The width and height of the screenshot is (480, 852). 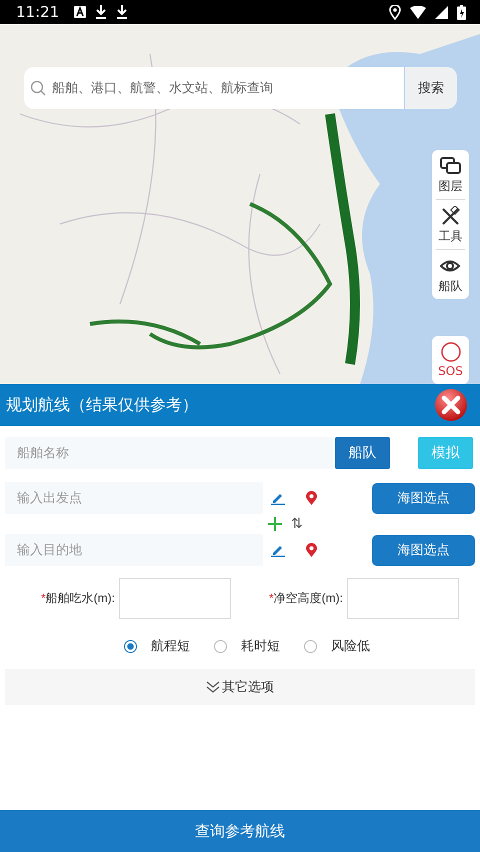 What do you see at coordinates (260, 646) in the screenshot?
I see `radio-label: 耗时短` at bounding box center [260, 646].